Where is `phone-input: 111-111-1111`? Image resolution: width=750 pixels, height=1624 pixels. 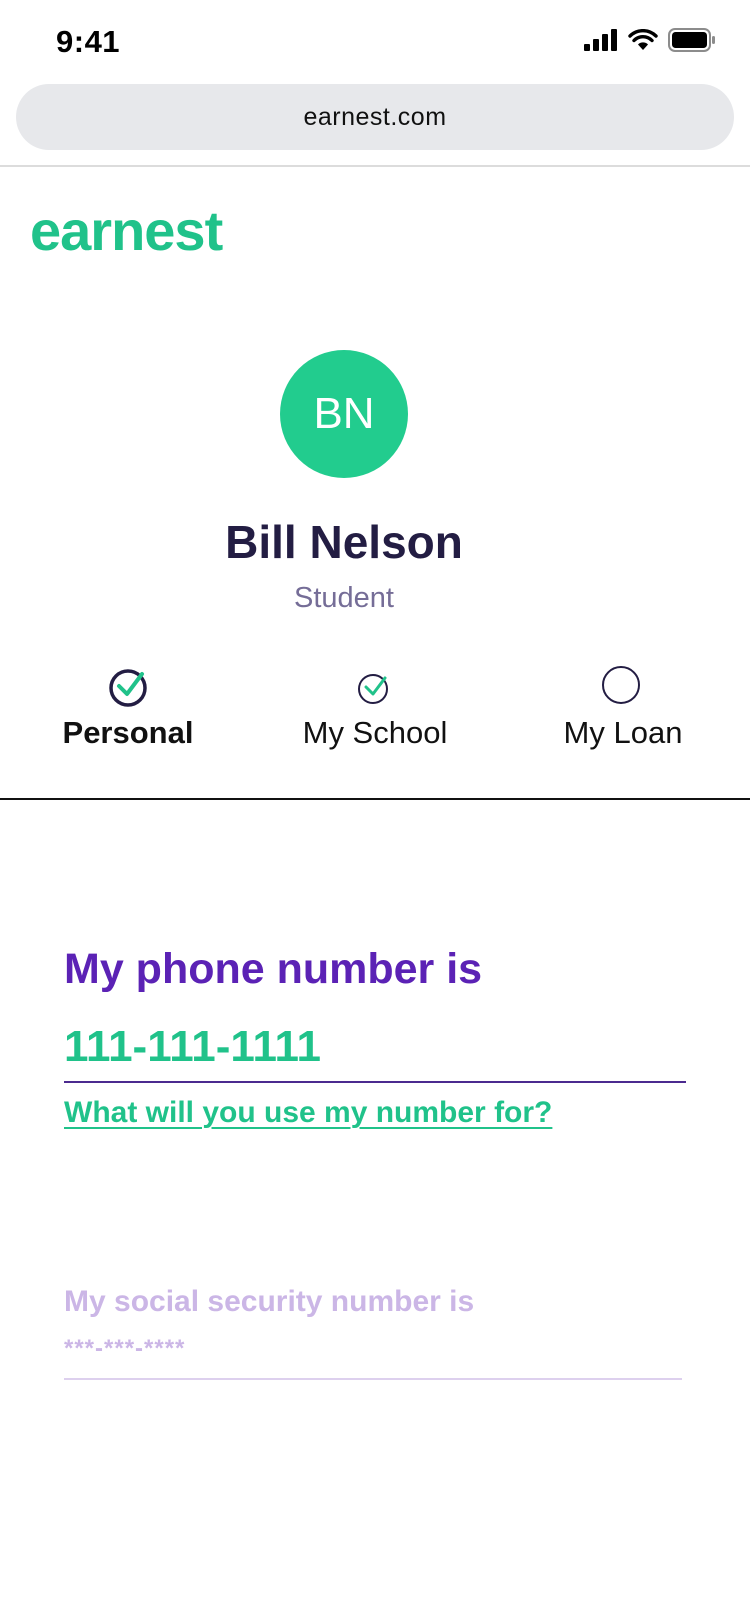 phone-input: 111-111-1111 is located at coordinates (192, 1047).